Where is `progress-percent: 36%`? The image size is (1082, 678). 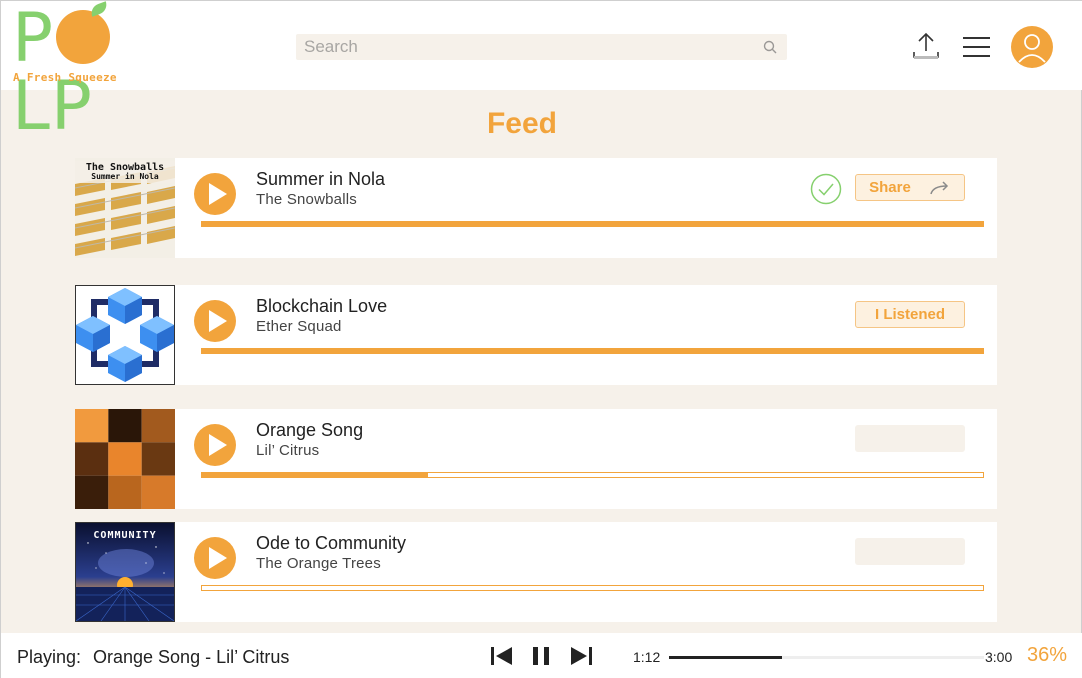
progress-percent: 36% is located at coordinates (1047, 655).